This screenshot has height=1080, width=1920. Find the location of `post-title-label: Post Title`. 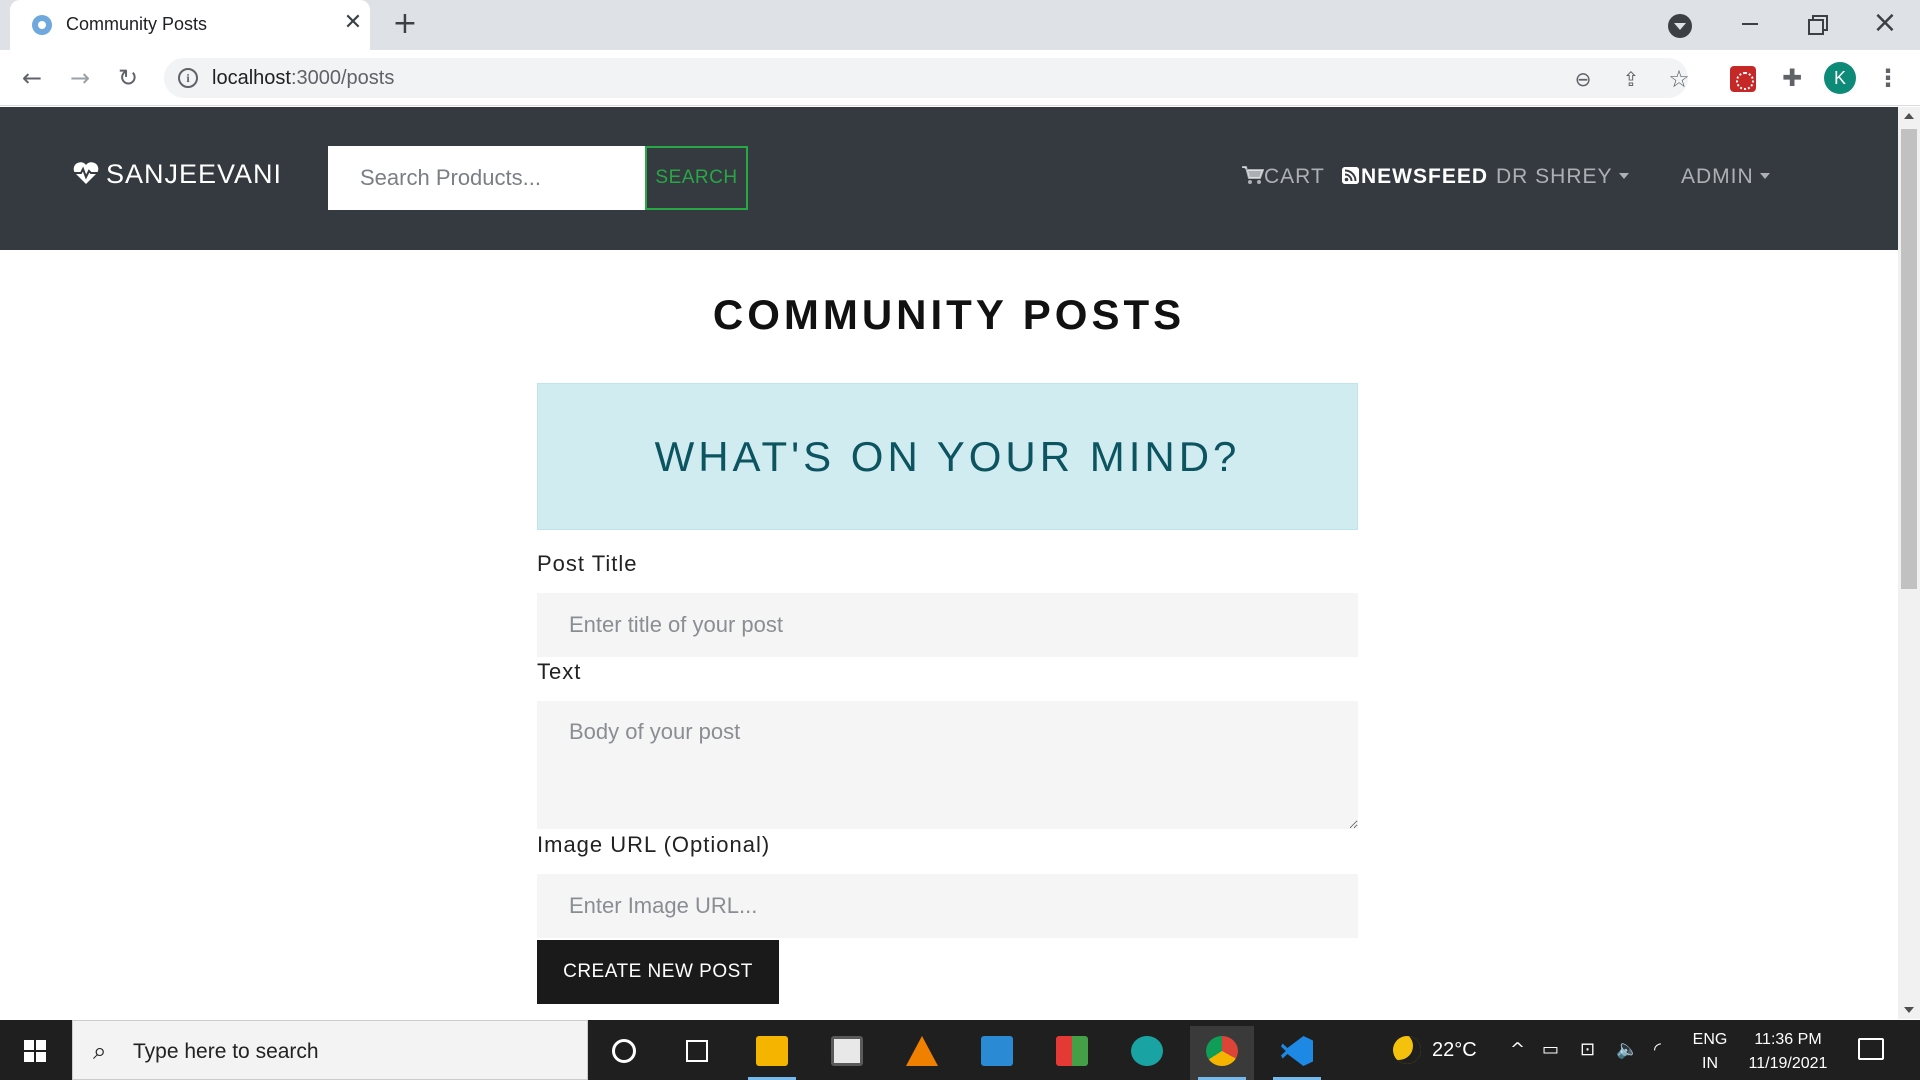

post-title-label: Post Title is located at coordinates (587, 563).